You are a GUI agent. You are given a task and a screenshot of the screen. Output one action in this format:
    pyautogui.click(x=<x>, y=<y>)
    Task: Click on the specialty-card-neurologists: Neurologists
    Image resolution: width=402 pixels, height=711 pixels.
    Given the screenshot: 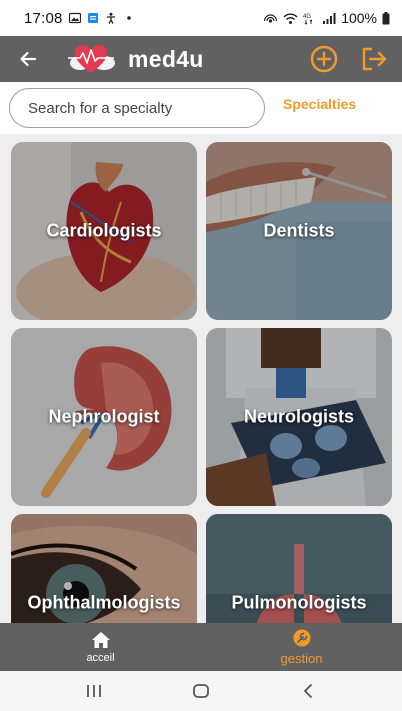 What is the action you would take?
    pyautogui.click(x=299, y=417)
    